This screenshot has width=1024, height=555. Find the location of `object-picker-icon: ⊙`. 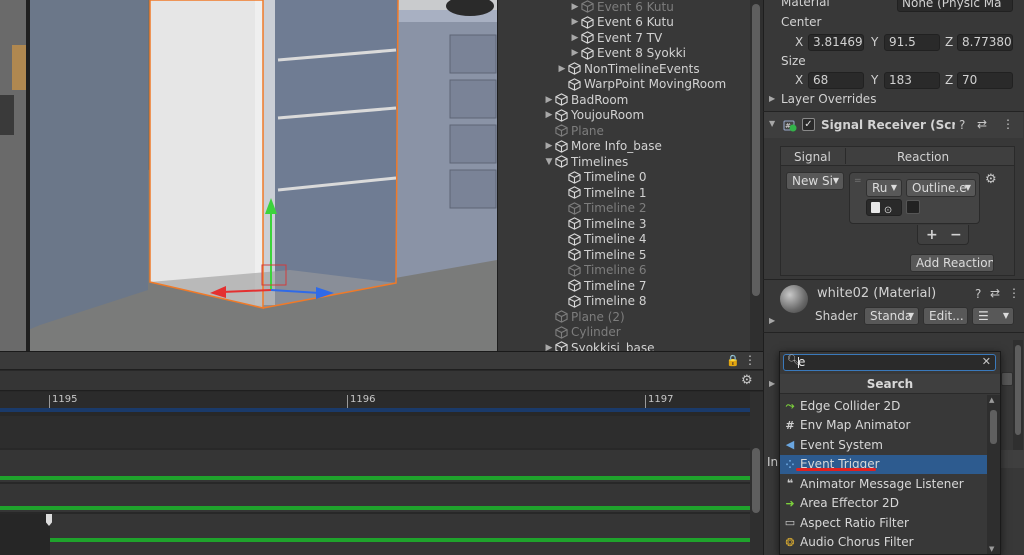

object-picker-icon: ⊙ is located at coordinates (888, 210).